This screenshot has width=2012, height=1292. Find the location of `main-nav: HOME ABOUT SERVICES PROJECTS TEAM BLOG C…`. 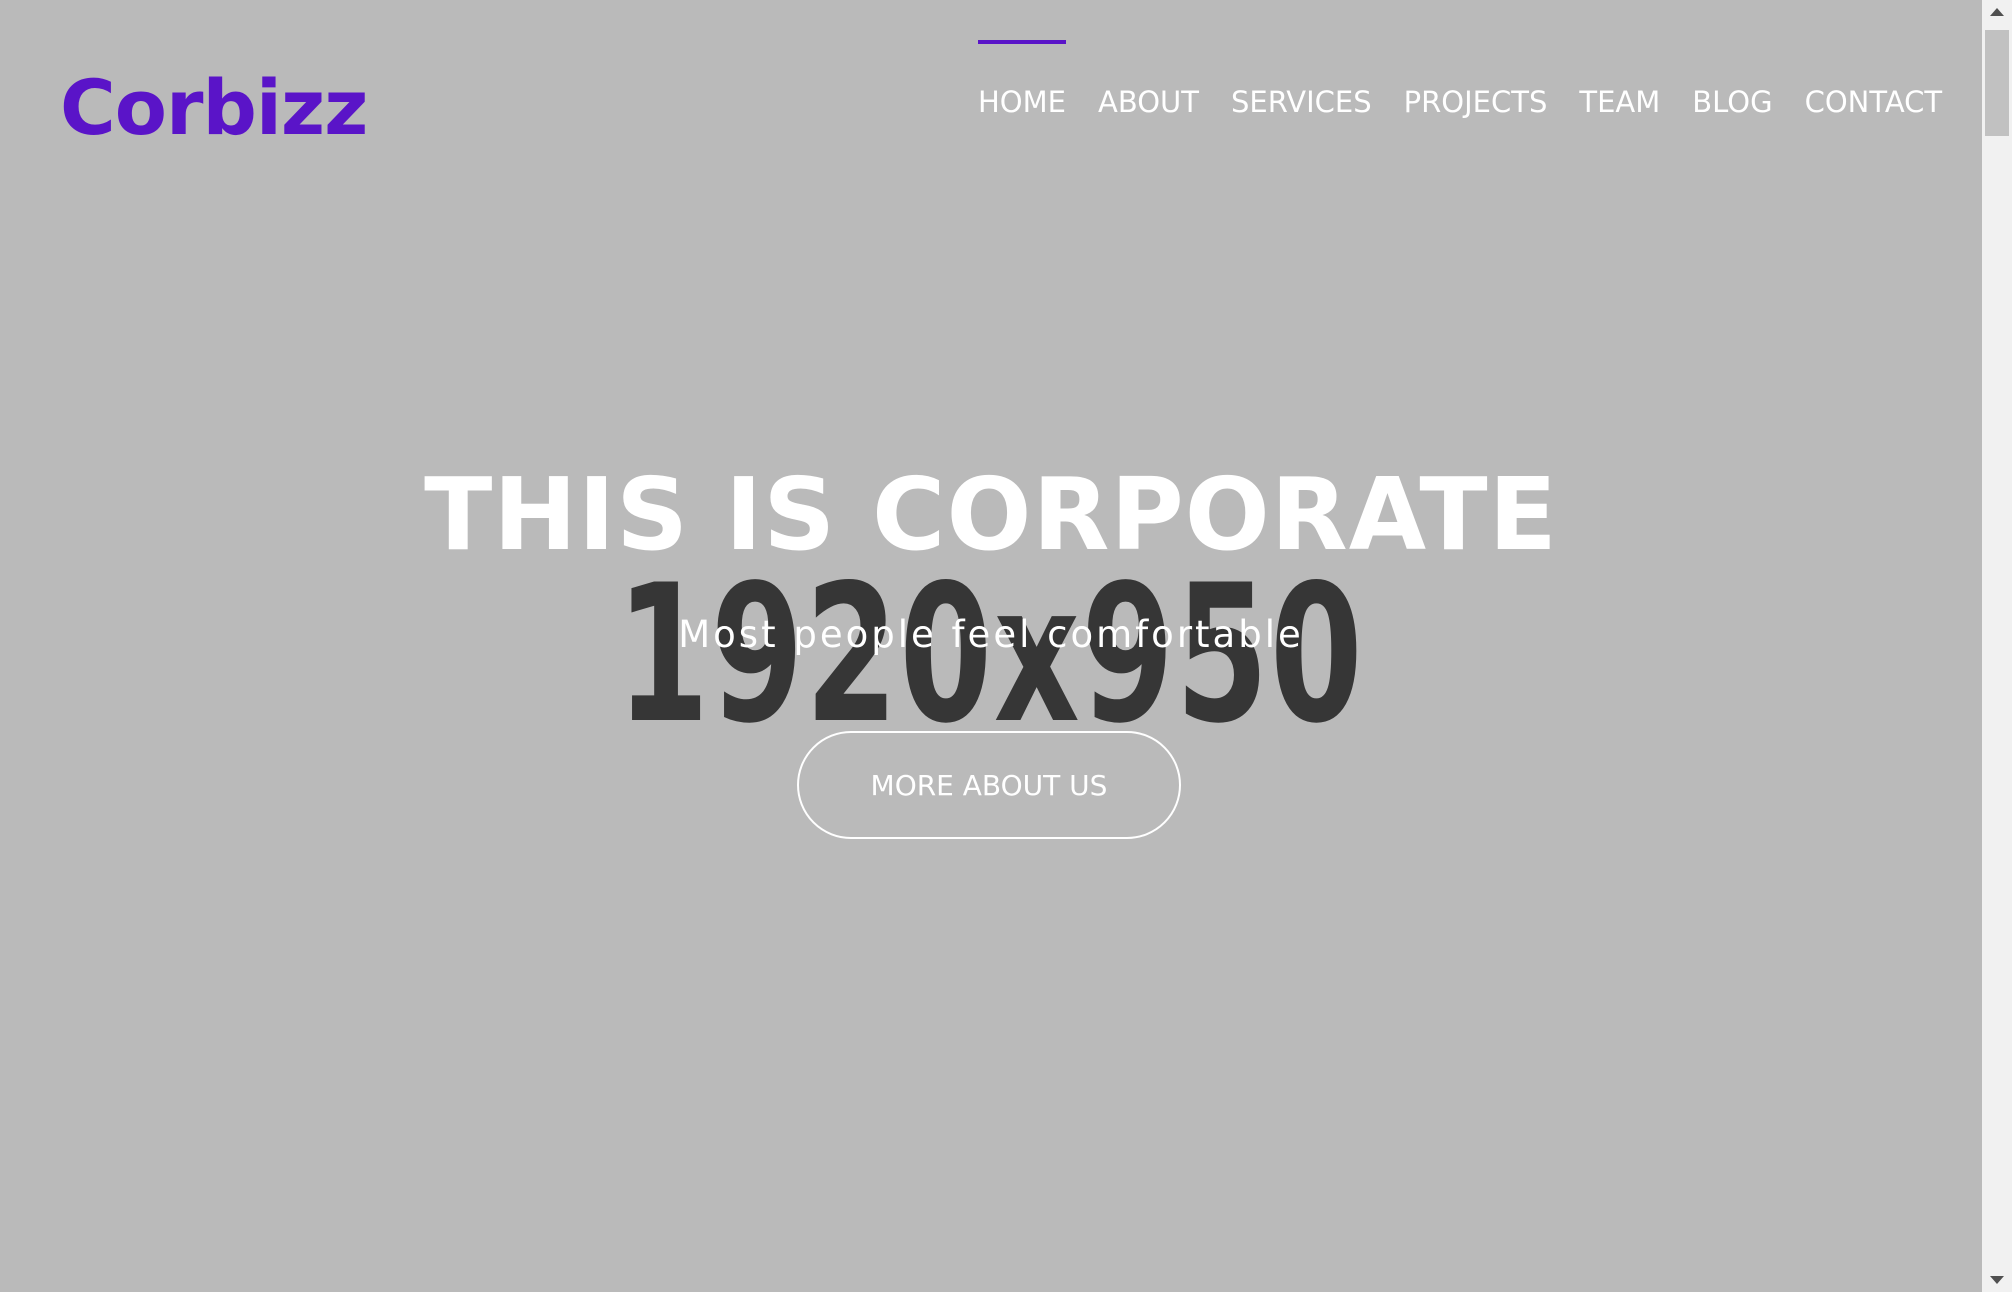

main-nav: HOME ABOUT SERVICES PROJECTS TEAM BLOG C… is located at coordinates (1460, 81).